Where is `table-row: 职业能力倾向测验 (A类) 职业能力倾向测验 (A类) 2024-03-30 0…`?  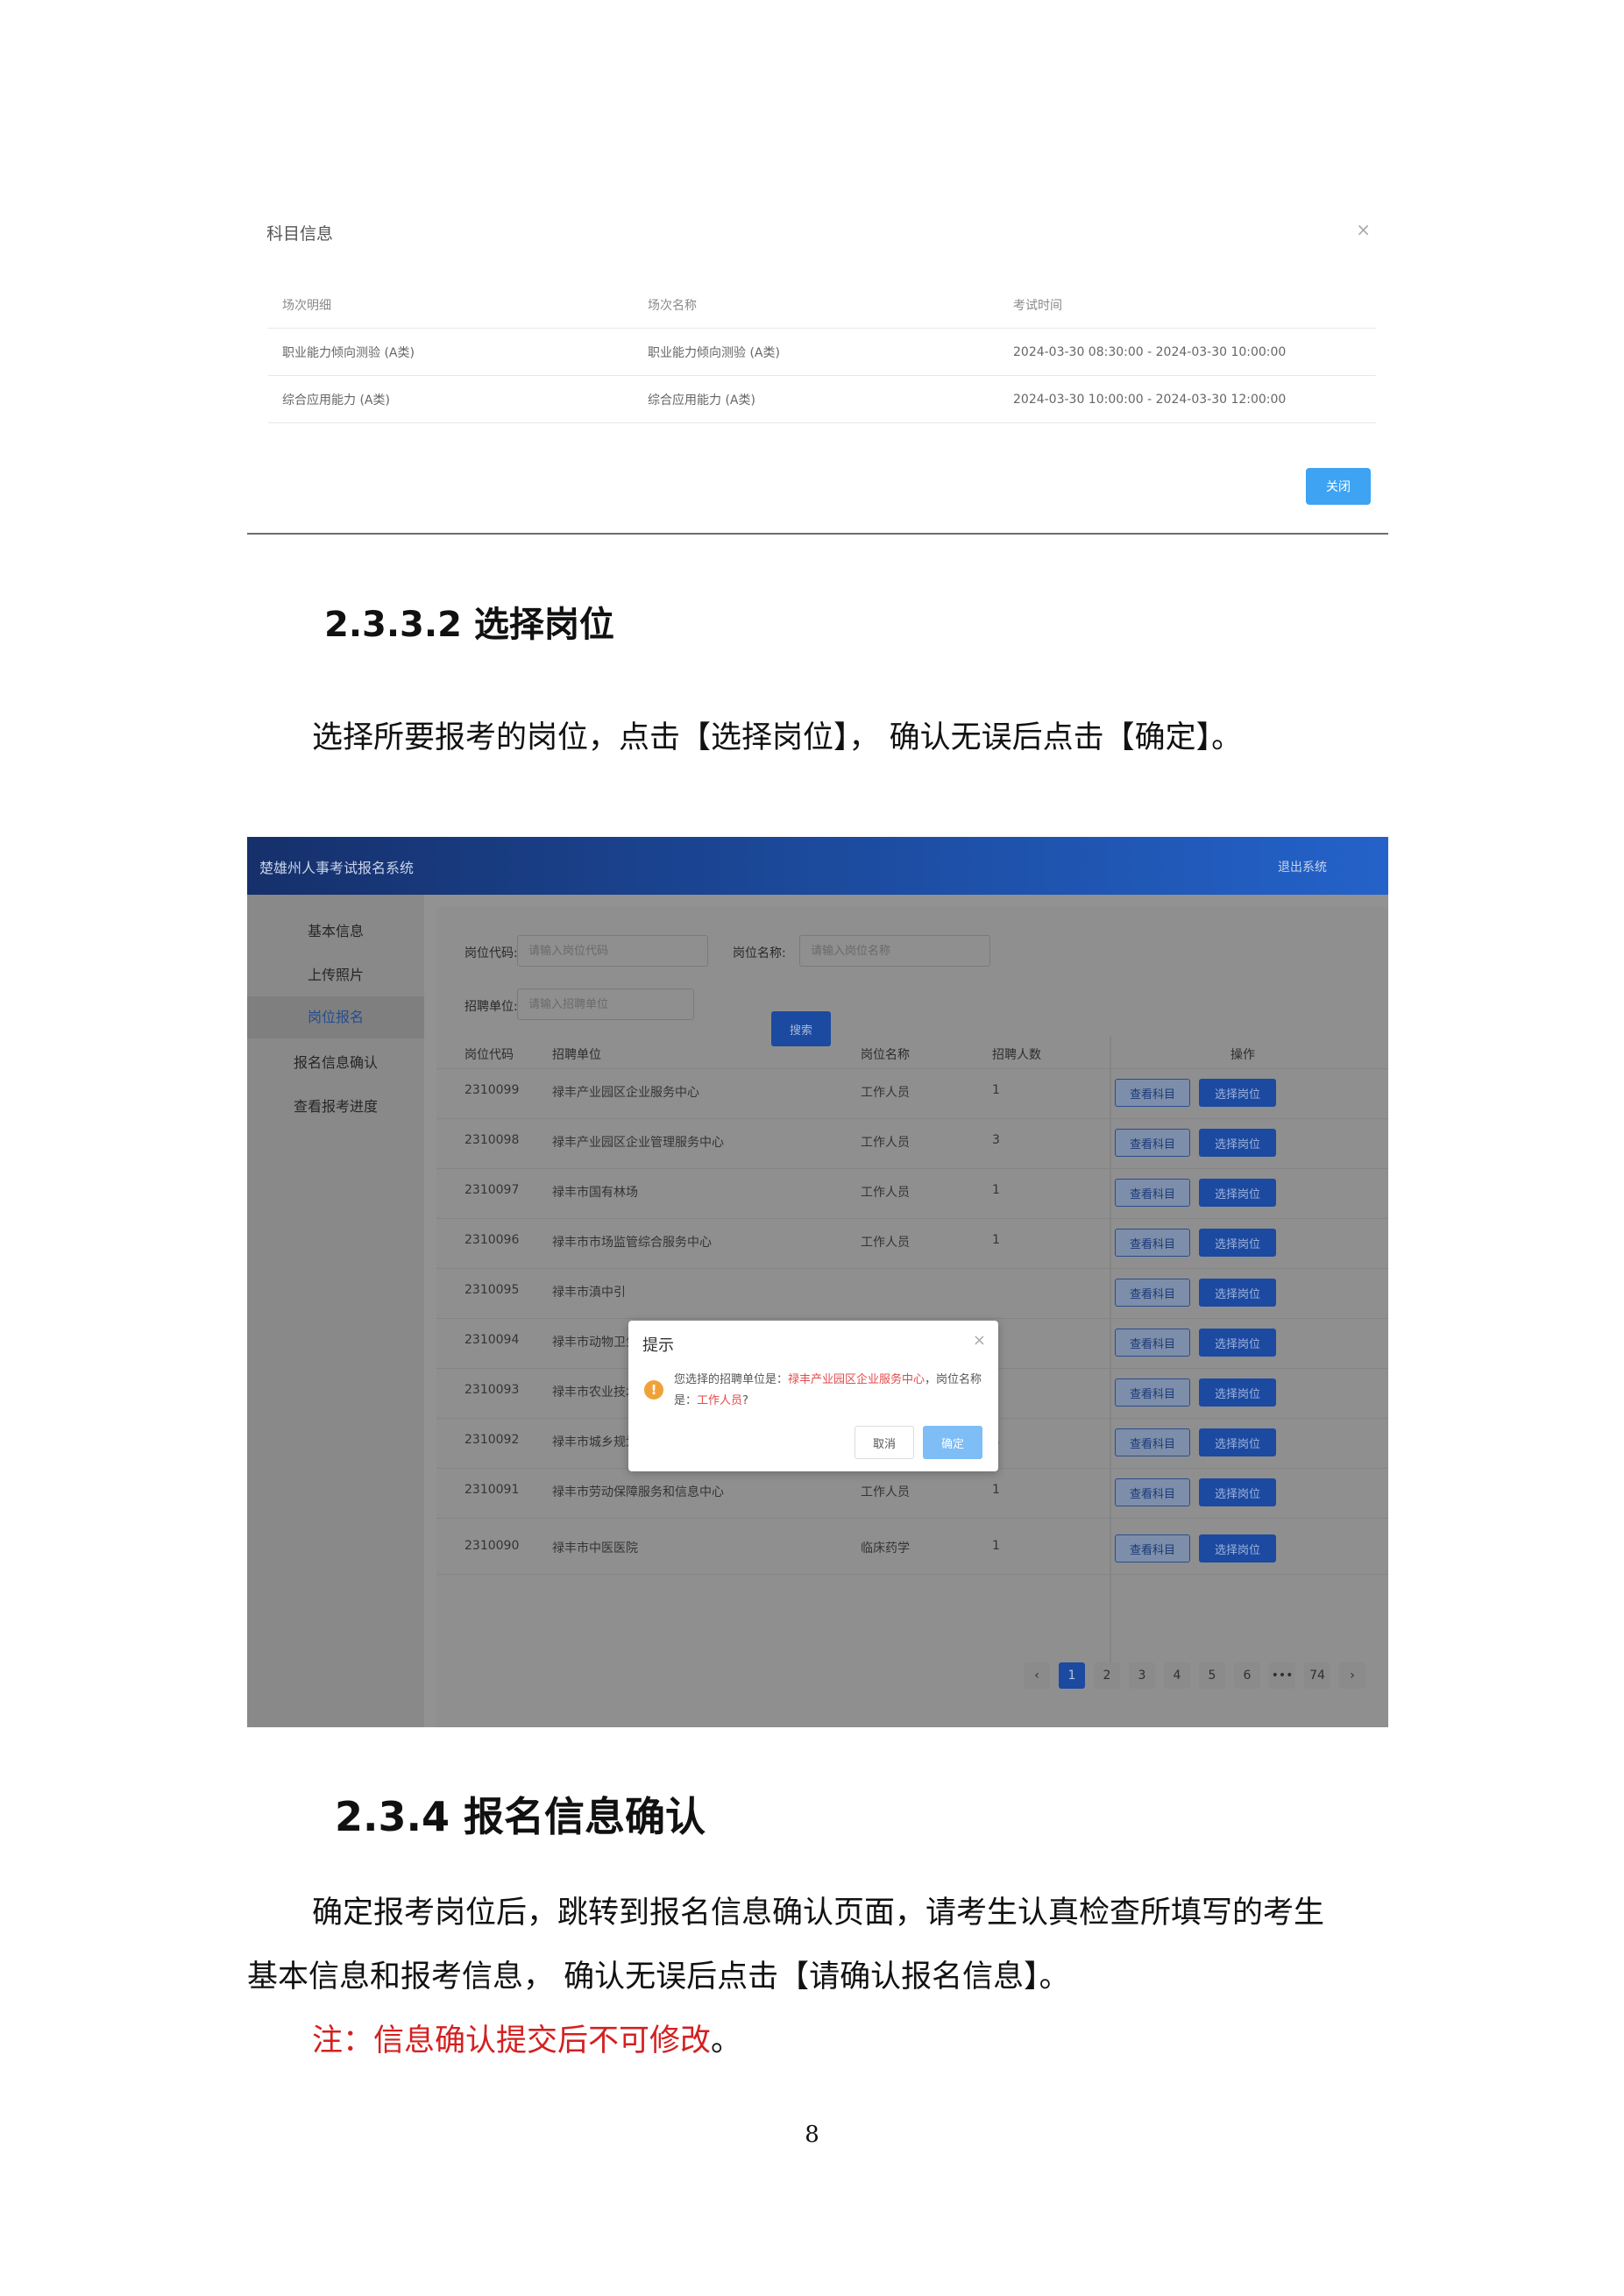 table-row: 职业能力倾向测验 (A类) 职业能力倾向测验 (A类) 2024-03-30 0… is located at coordinates (822, 352).